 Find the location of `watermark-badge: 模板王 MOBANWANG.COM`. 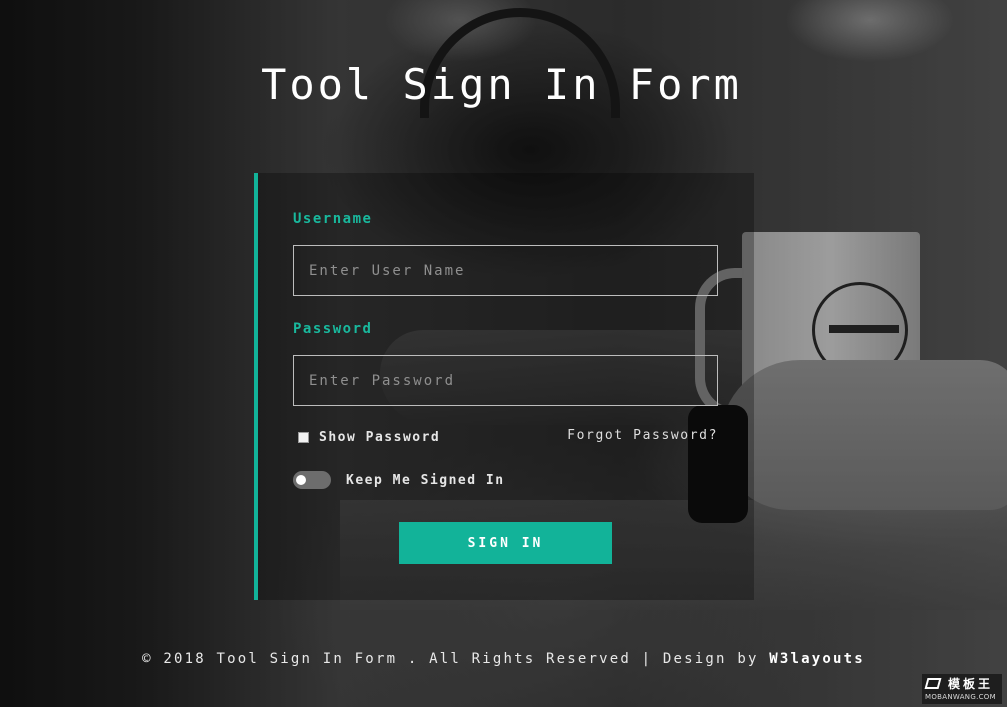

watermark-badge: 模板王 MOBANWANG.COM is located at coordinates (962, 689).